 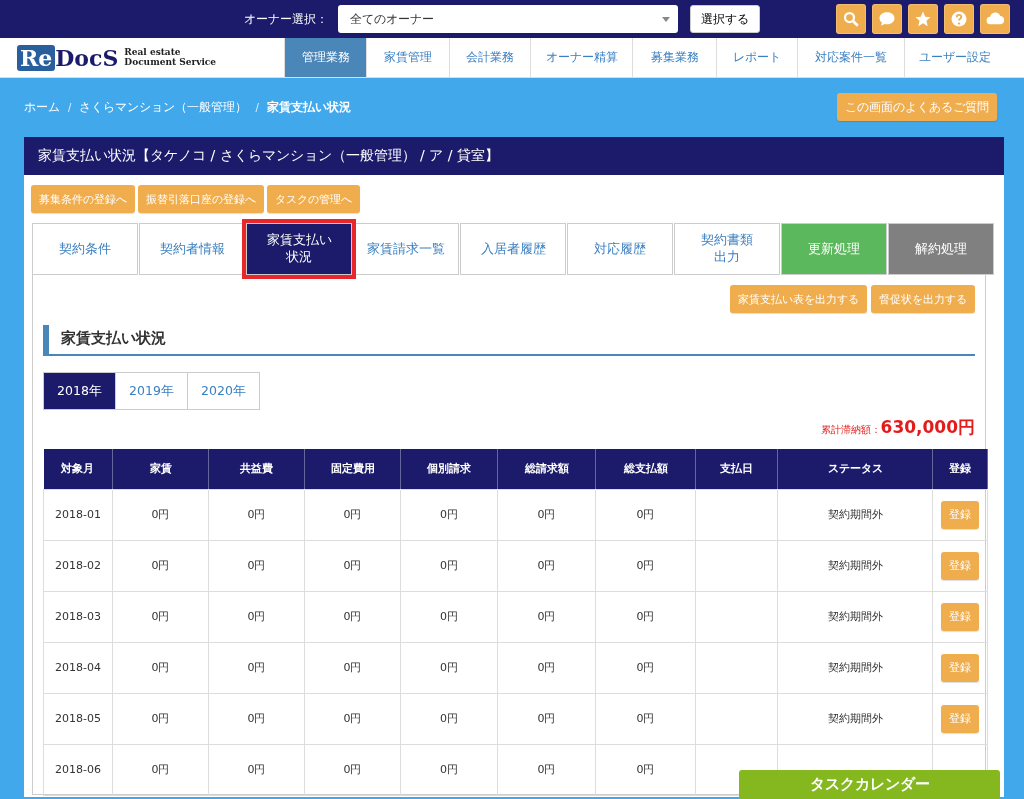 What do you see at coordinates (87, 57) in the screenshot?
I see `logo-name: DocS` at bounding box center [87, 57].